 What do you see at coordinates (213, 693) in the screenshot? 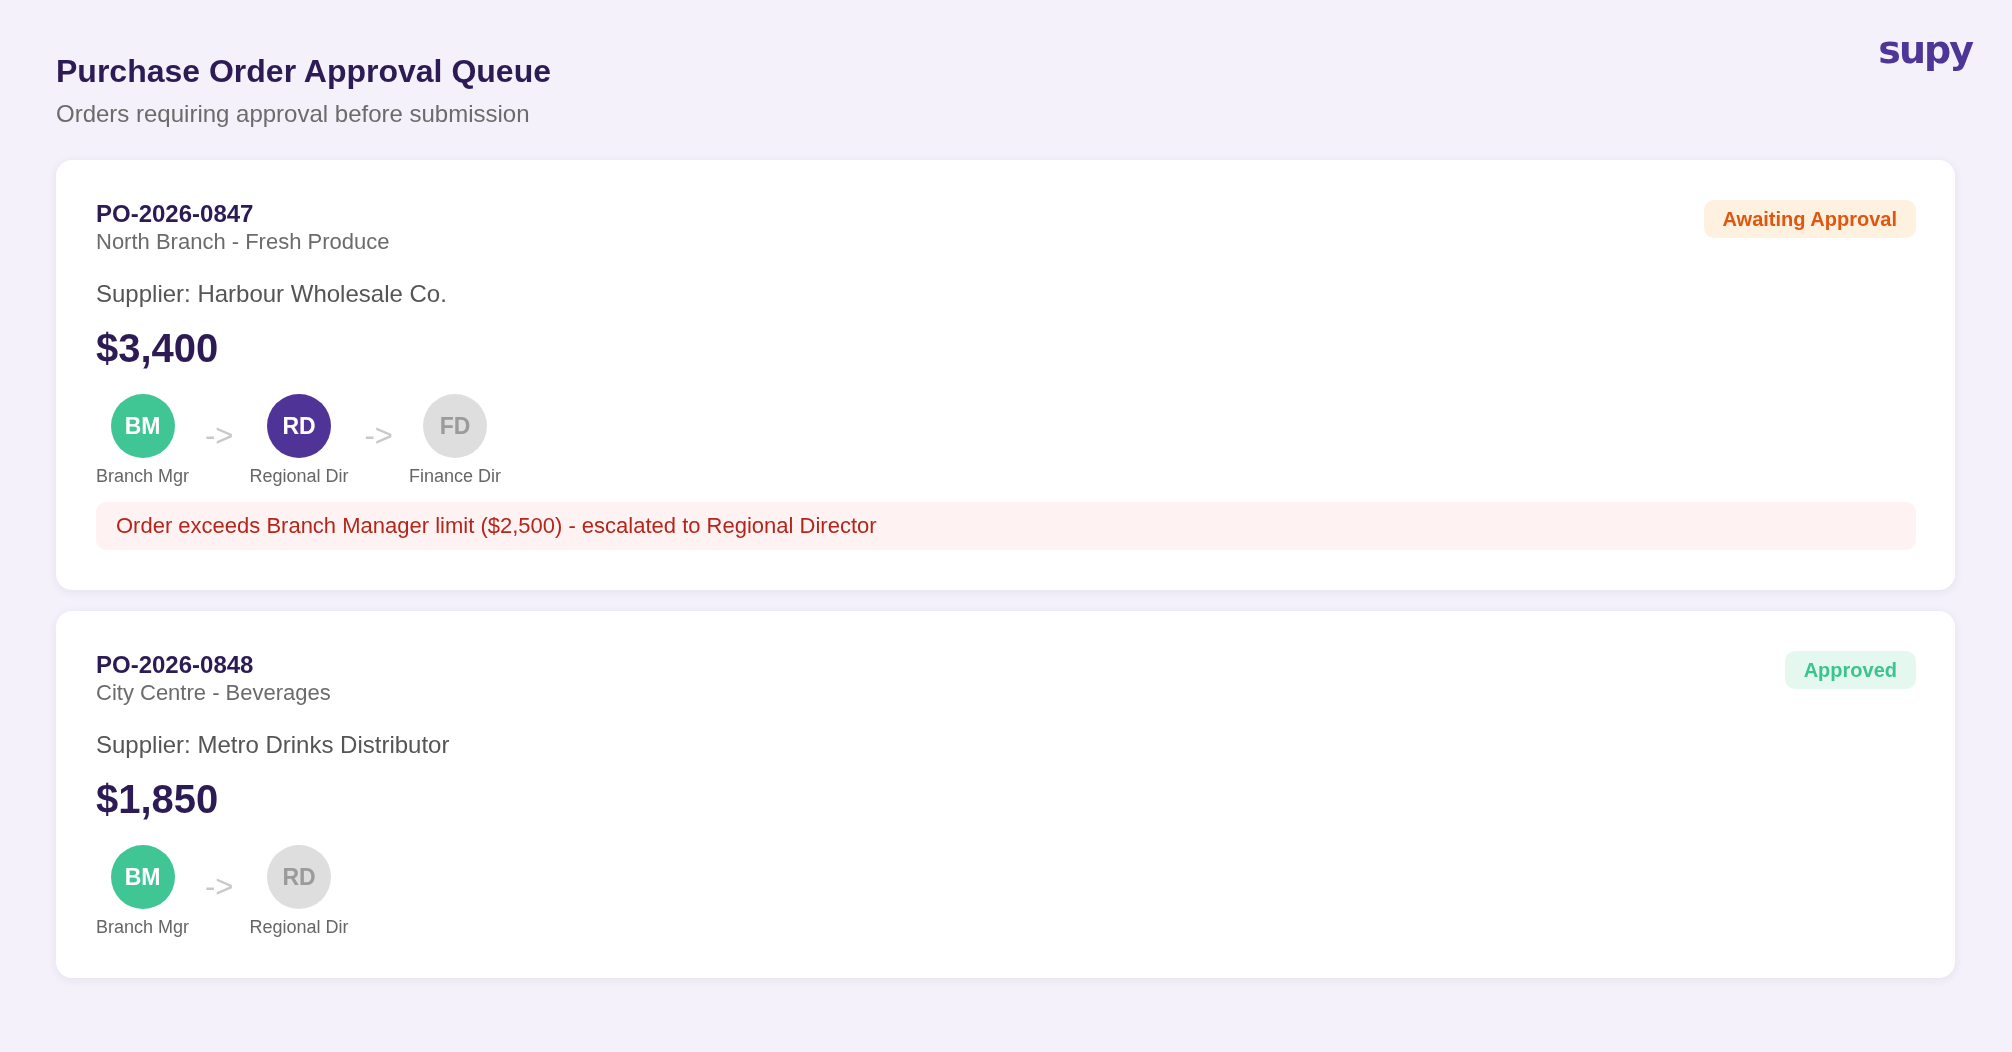
I see `order-location: City Centre - Beverages` at bounding box center [213, 693].